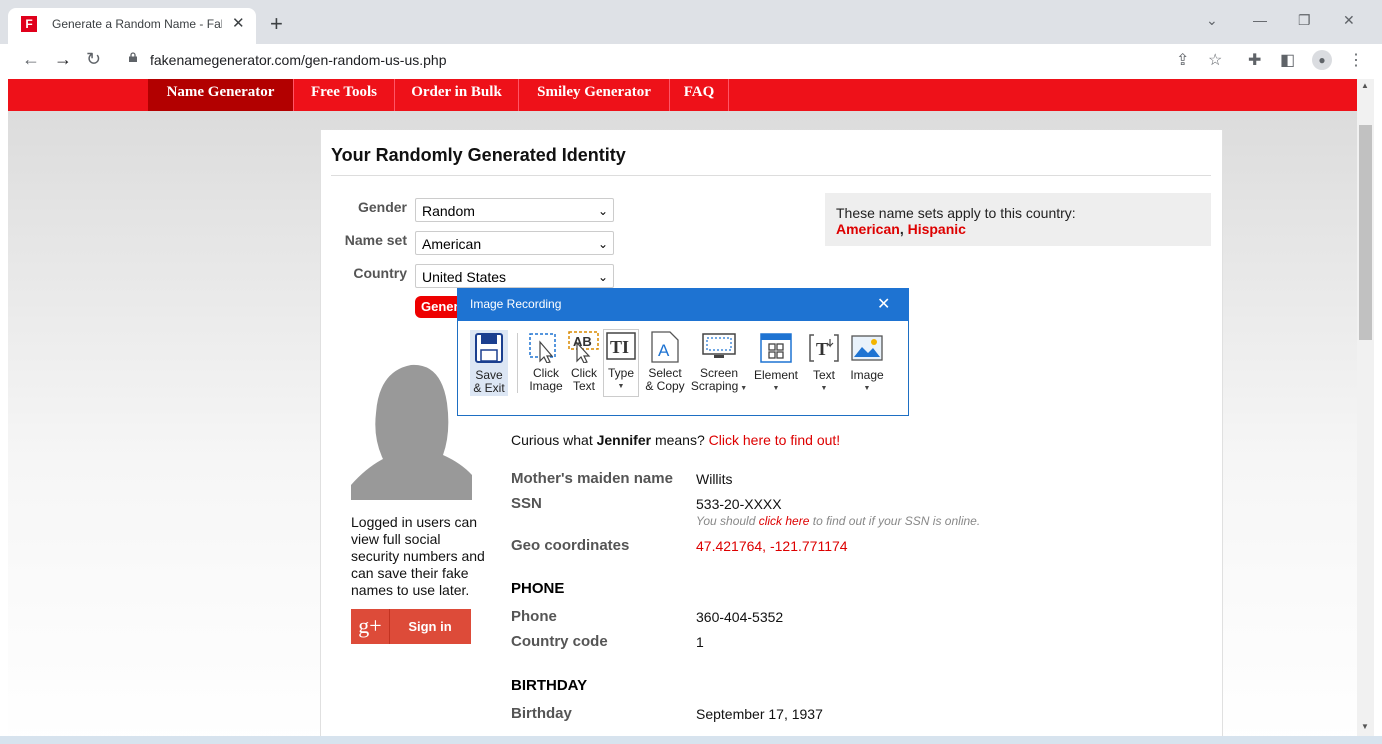 Image resolution: width=1382 pixels, height=744 pixels. I want to click on tab-search-icon: ⌄, so click(1212, 20).